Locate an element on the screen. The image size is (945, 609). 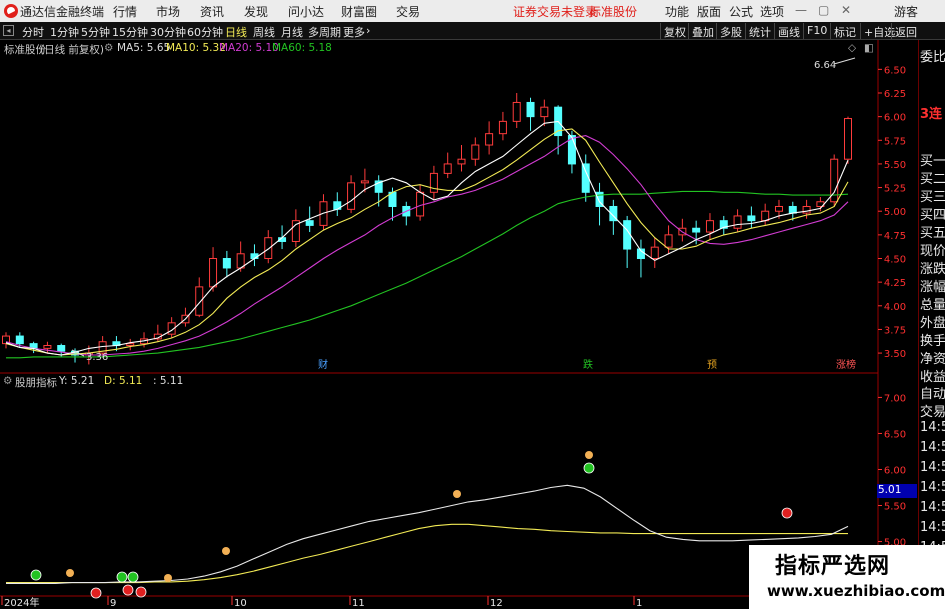
settings-gear-icon: ⚙ is located at coordinates (108, 48).